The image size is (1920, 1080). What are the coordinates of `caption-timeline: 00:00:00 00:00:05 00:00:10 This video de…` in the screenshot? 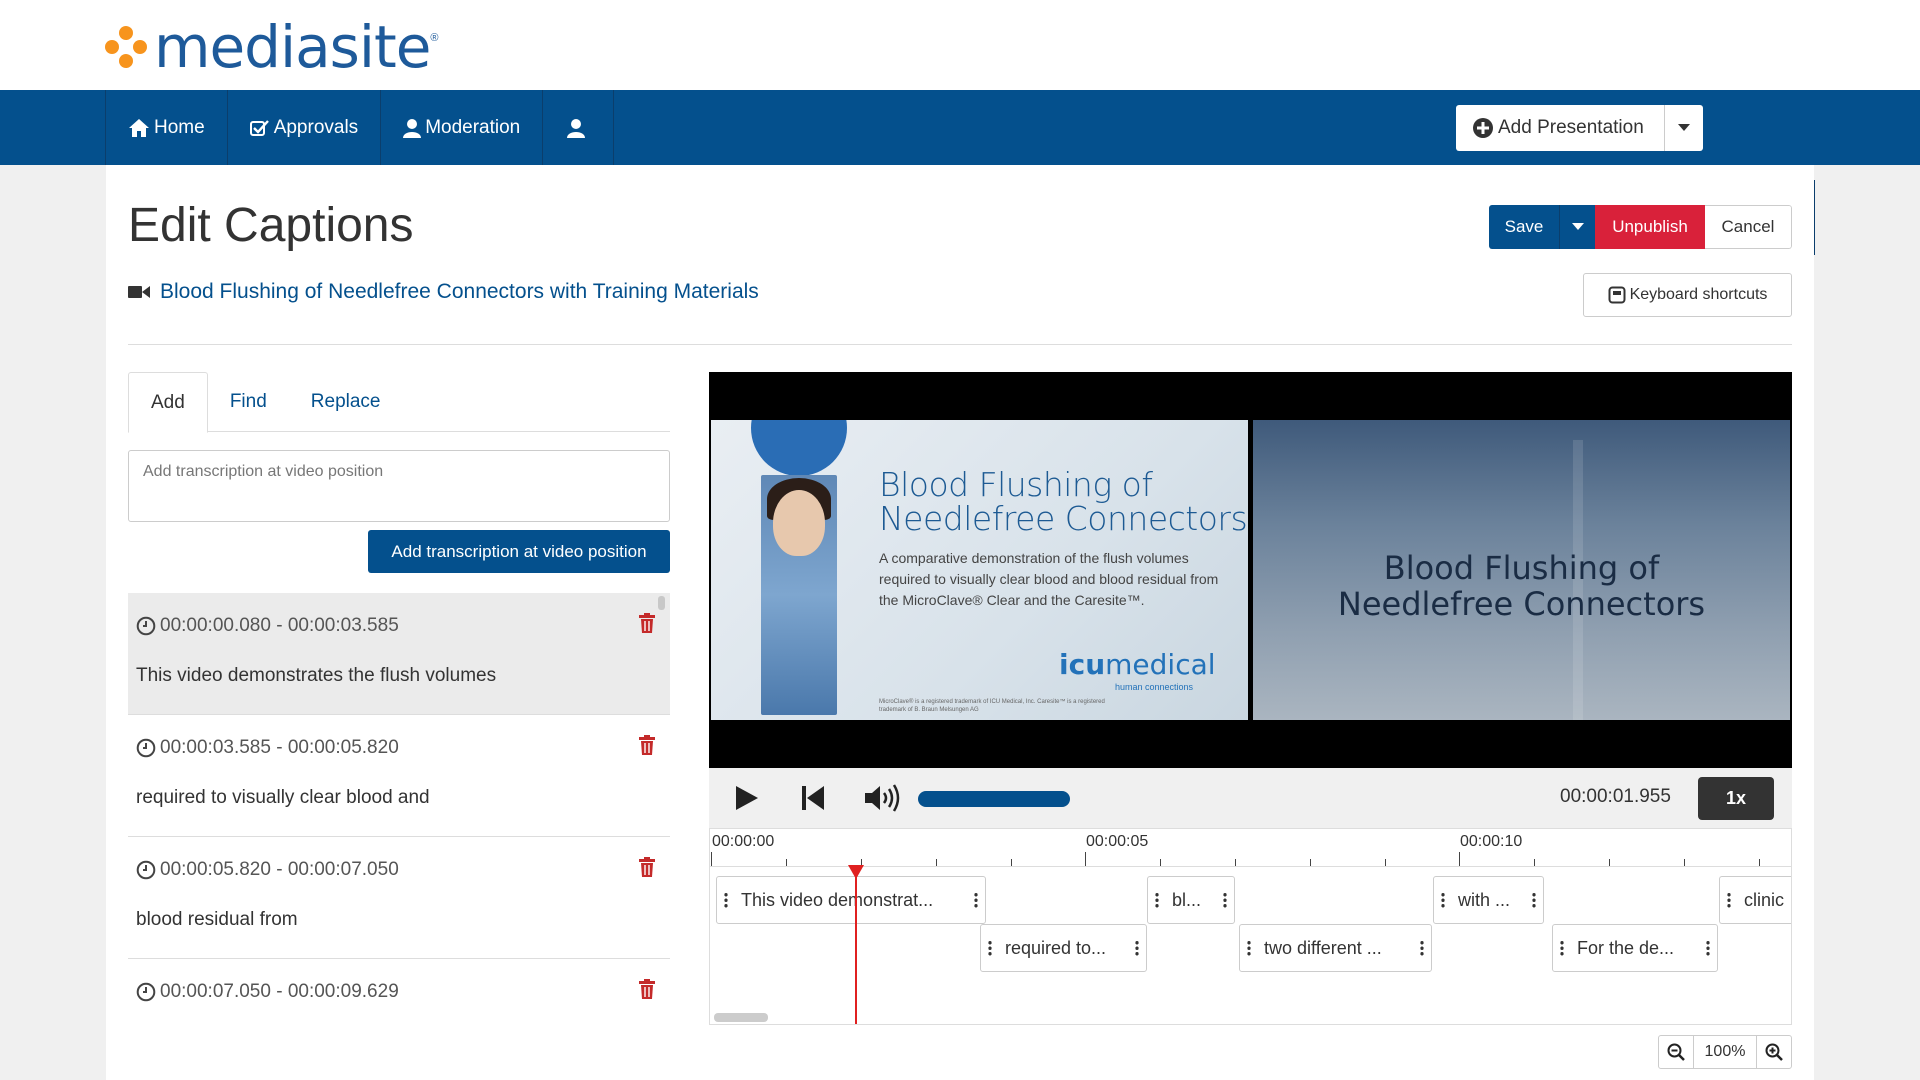 It's located at (1250, 926).